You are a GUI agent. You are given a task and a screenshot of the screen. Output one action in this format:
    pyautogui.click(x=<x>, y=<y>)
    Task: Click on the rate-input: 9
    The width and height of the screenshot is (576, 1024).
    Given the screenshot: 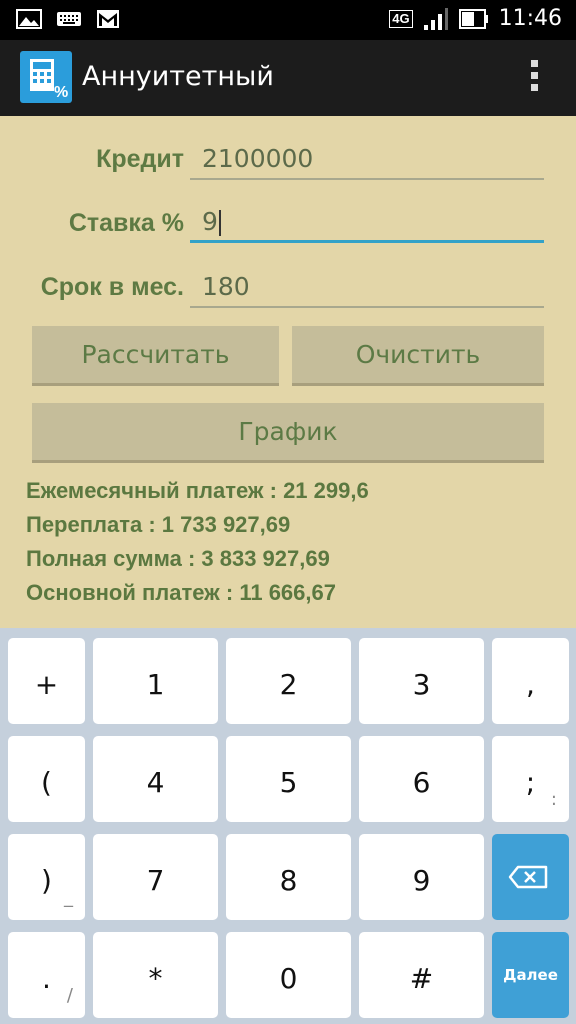 What is the action you would take?
    pyautogui.click(x=367, y=223)
    